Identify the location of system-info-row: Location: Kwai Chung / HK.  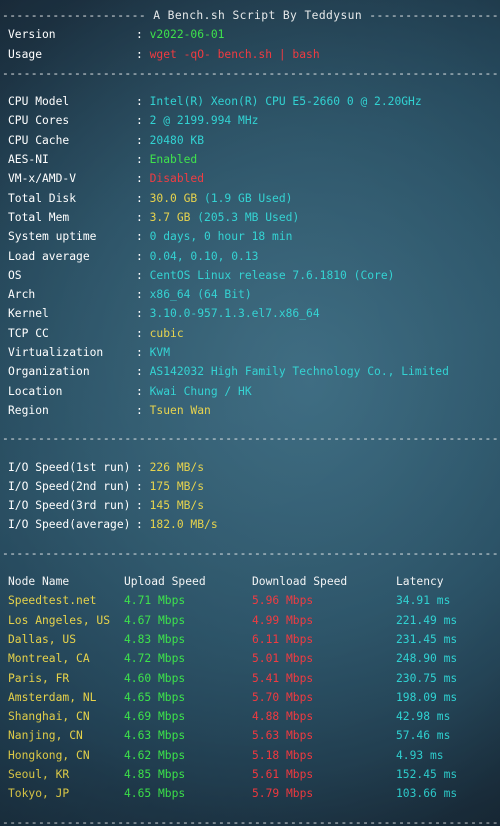
(250, 391).